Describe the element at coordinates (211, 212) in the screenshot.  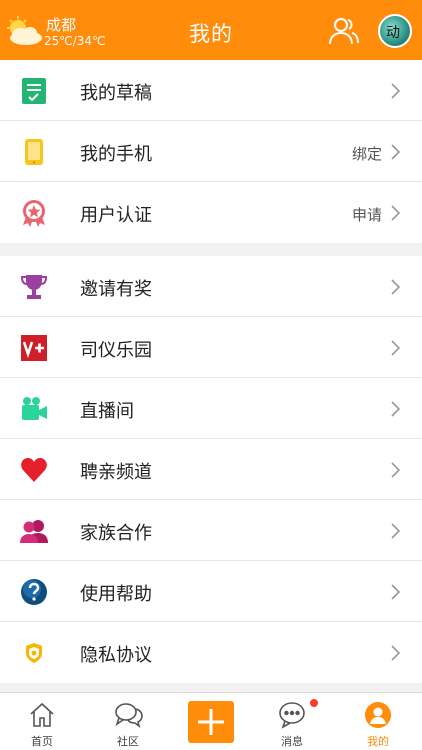
I see `menu-item-user-certification: 用户认证 申请` at that location.